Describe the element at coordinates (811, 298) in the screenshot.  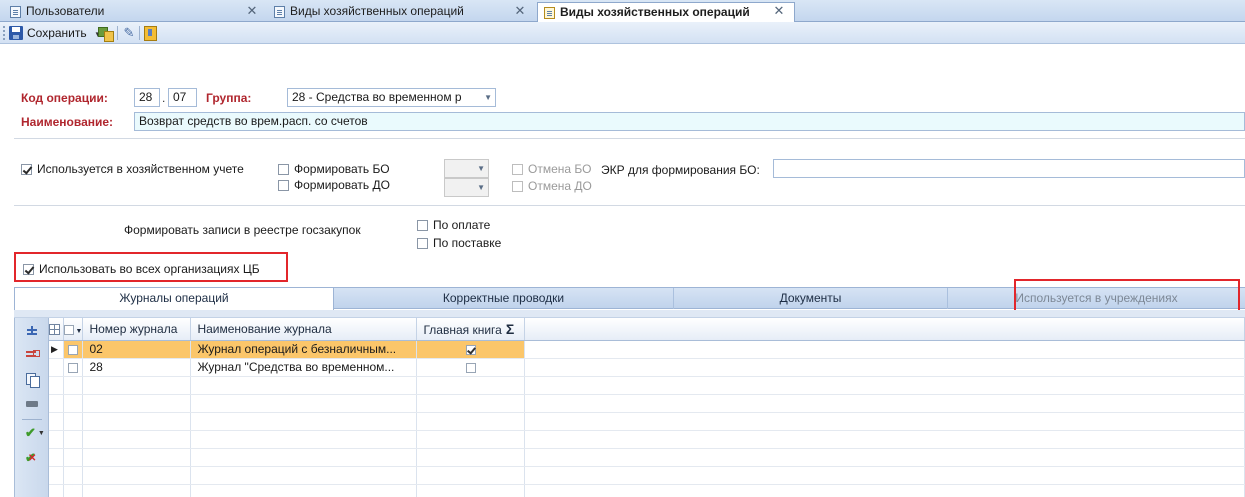
I see `tab-documents: Документы` at that location.